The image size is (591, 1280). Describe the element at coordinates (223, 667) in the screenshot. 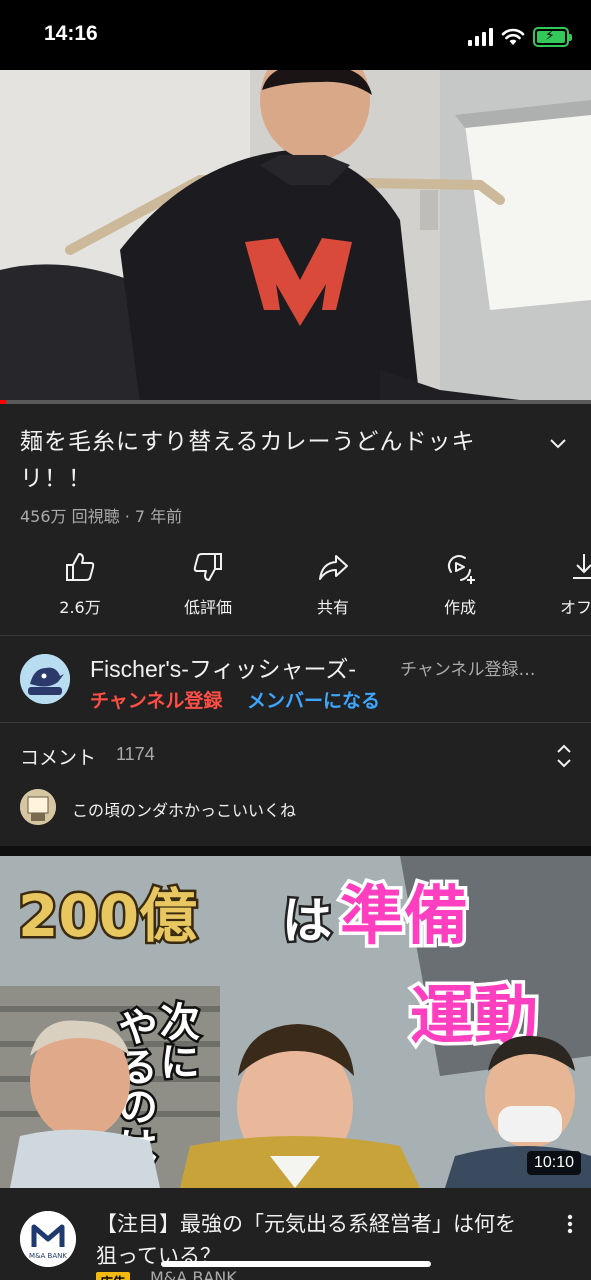

I see `channel-name: Fischer's-フィッシャーズ-` at that location.